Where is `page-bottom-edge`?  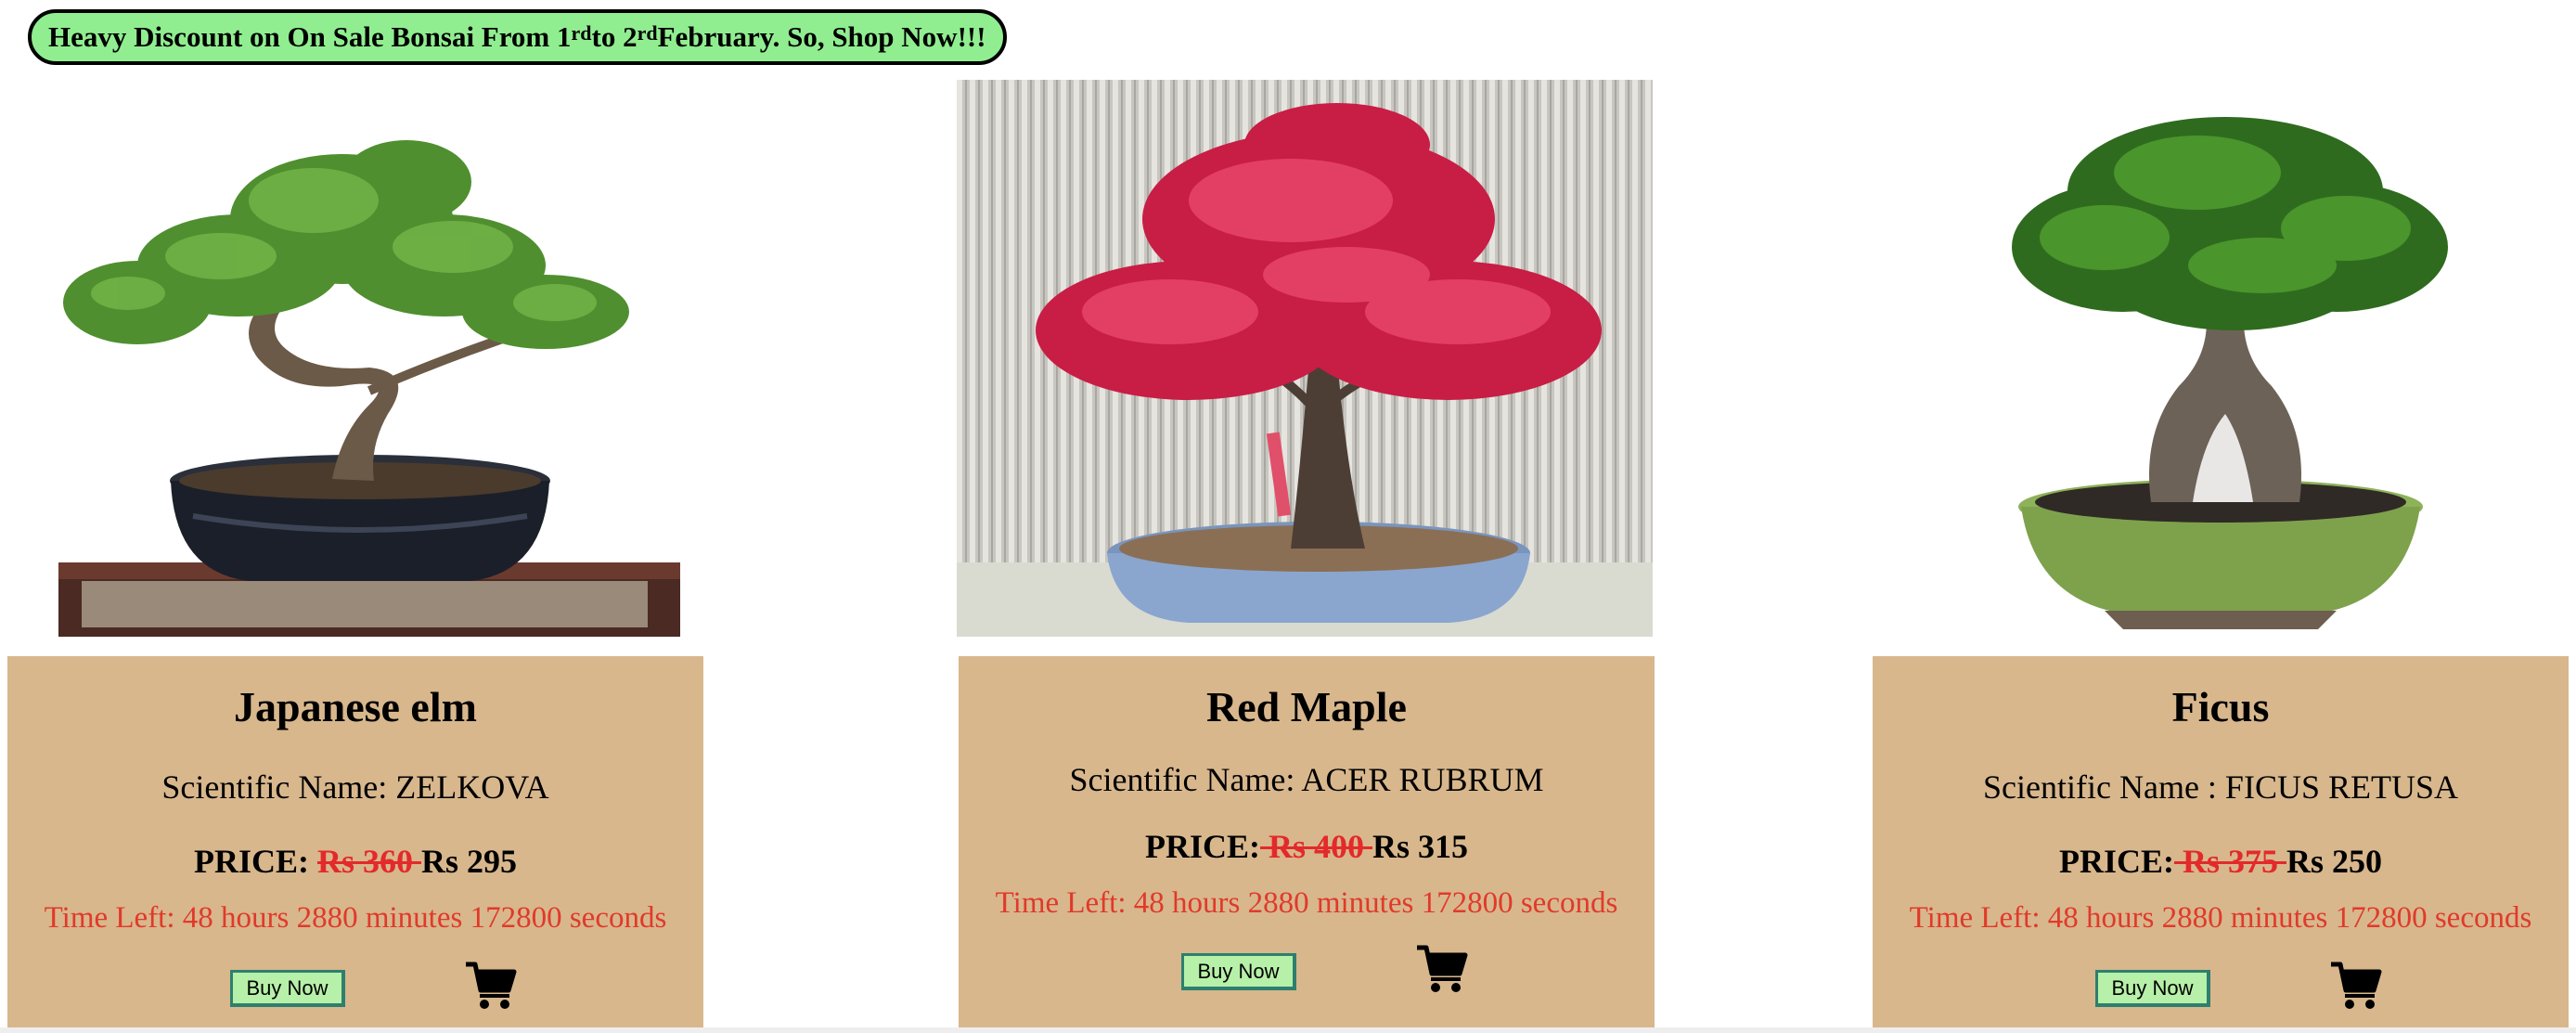
page-bottom-edge is located at coordinates (1288, 1030).